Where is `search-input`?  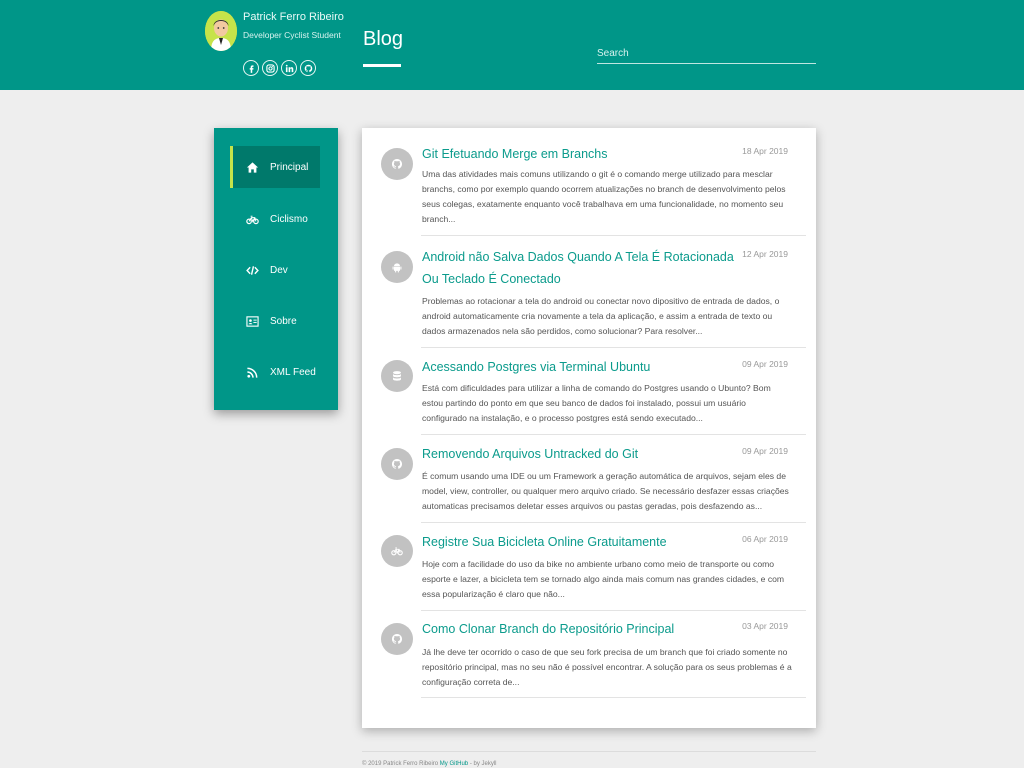
search-input is located at coordinates (706, 54).